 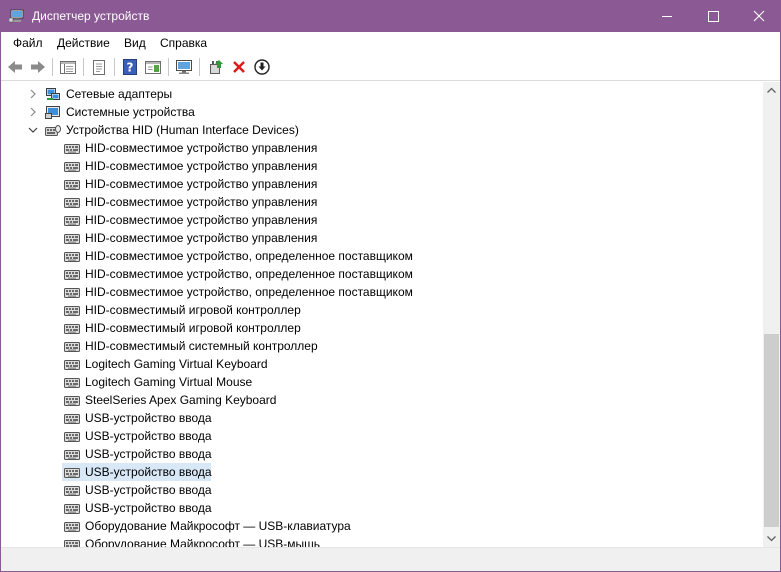 I want to click on chevron-down-icon, so click(x=33, y=130).